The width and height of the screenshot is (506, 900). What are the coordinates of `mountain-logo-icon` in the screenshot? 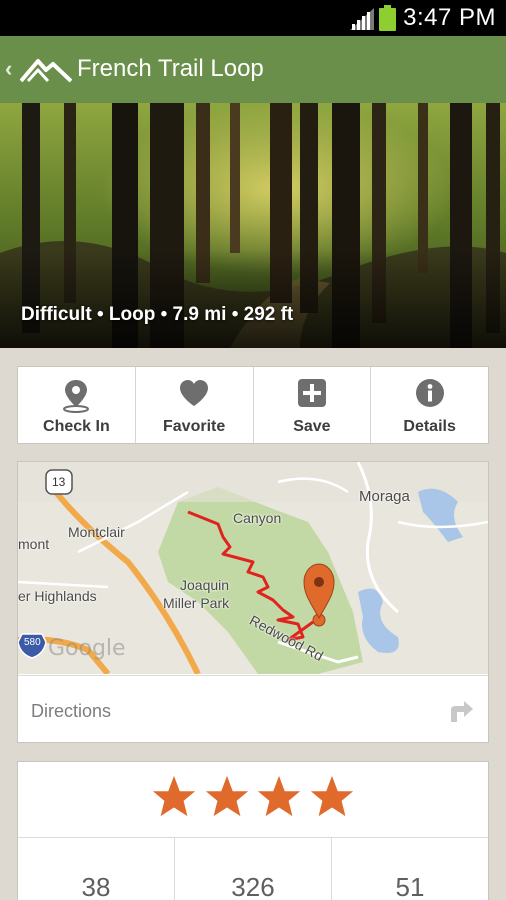 It's located at (46, 69).